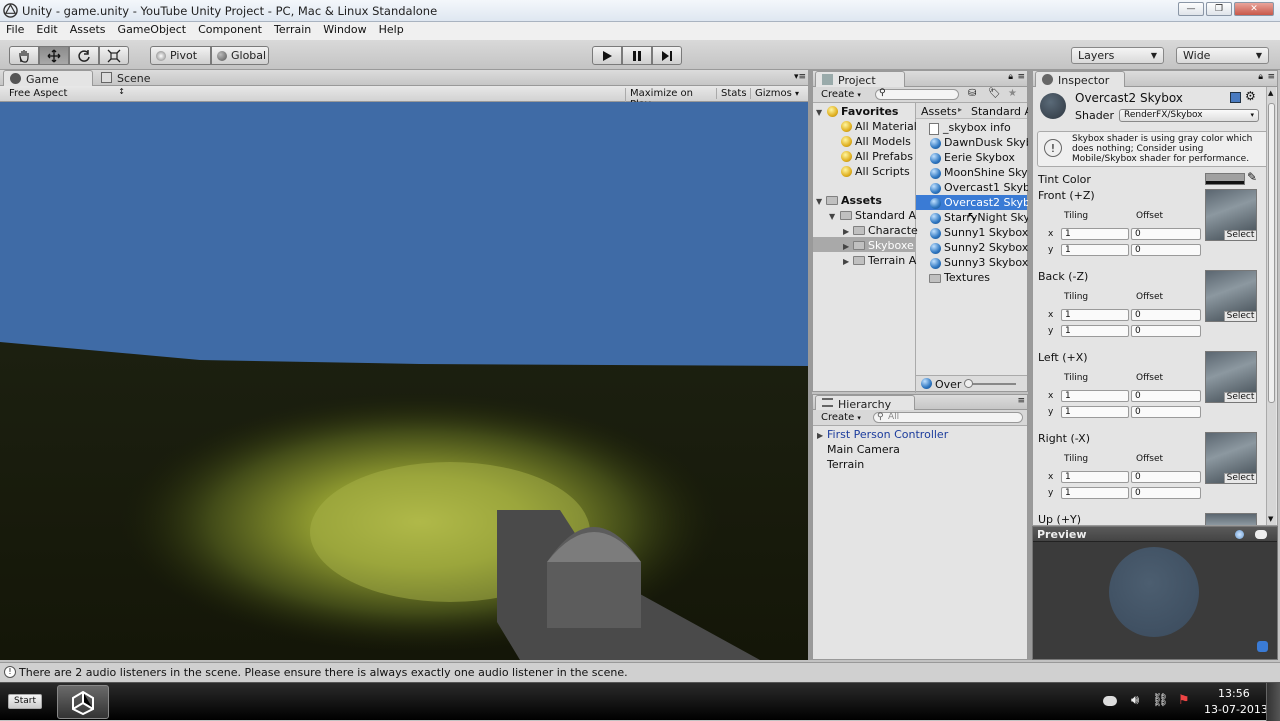 This screenshot has width=1280, height=721. I want to click on inspector-scrollbar: ▲ ▼, so click(1271, 306).